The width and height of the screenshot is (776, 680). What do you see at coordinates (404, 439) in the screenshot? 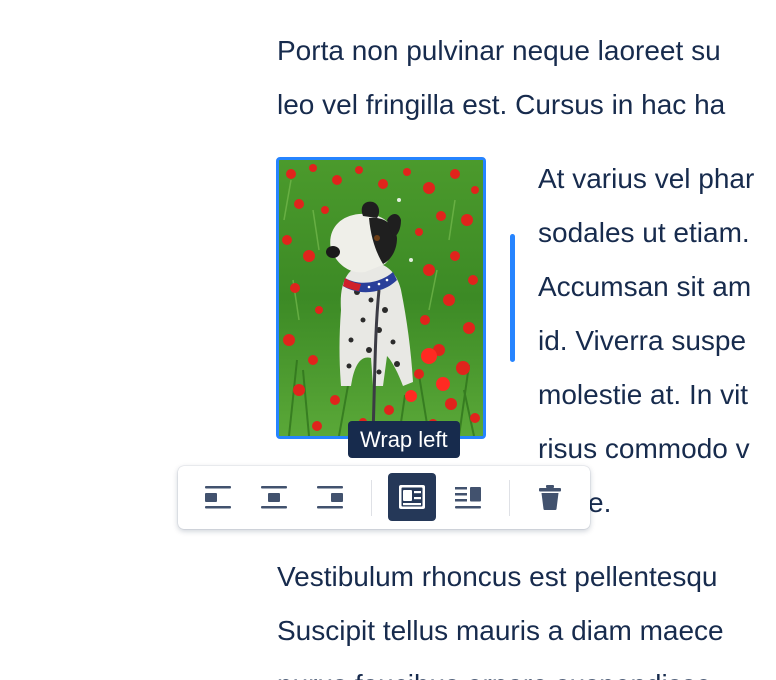
I see `wrap-left-tooltip: Wrap left` at bounding box center [404, 439].